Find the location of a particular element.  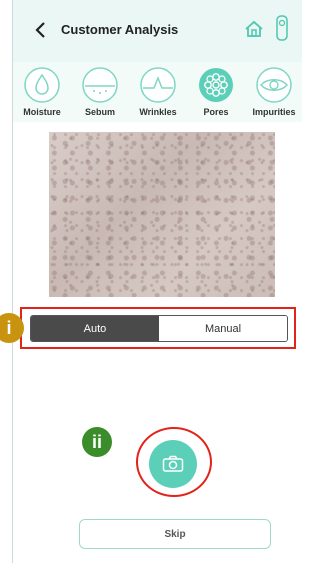

back-arrow-icon is located at coordinates (41, 30).